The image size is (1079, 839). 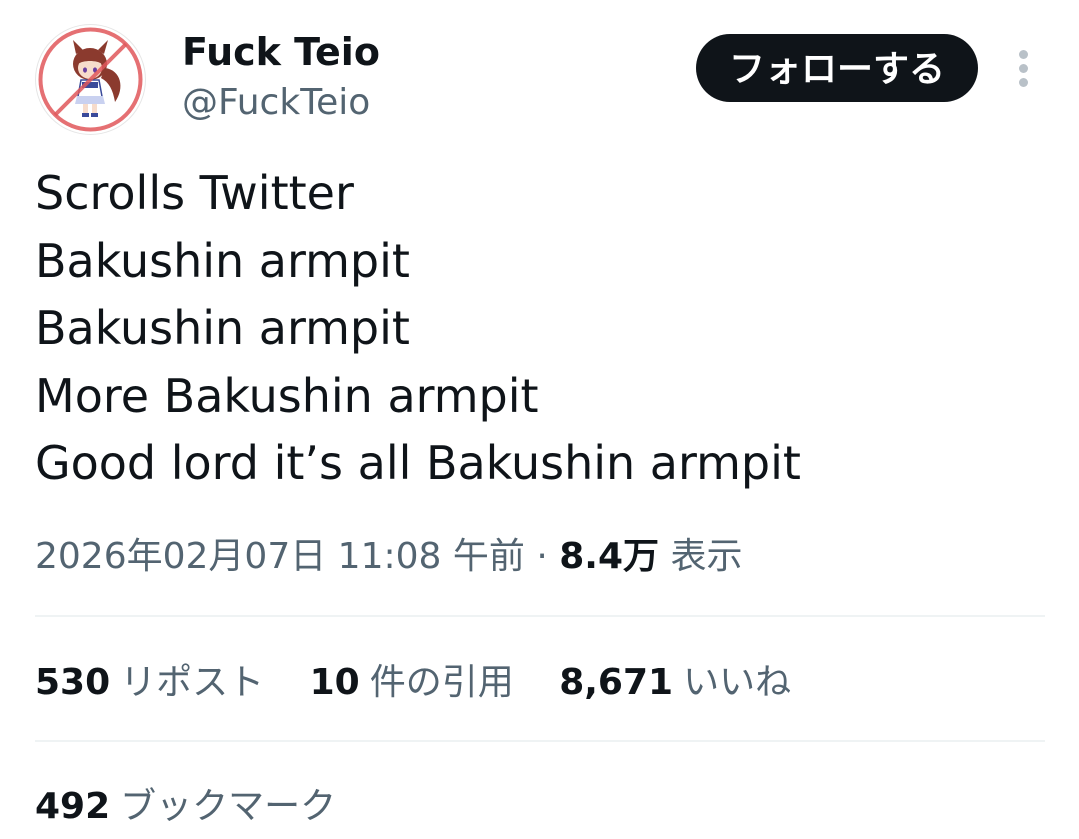 I want to click on reposts-stat: 530 リポスト, so click(x=149, y=683).